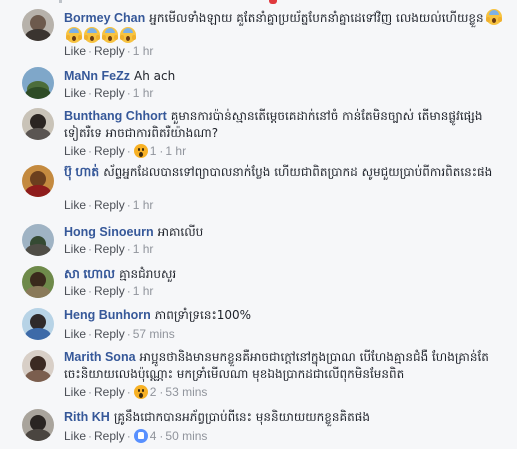 The image size is (517, 449). Describe the element at coordinates (180, 232) in the screenshot. I see `comment-text: អាគាលើប` at that location.